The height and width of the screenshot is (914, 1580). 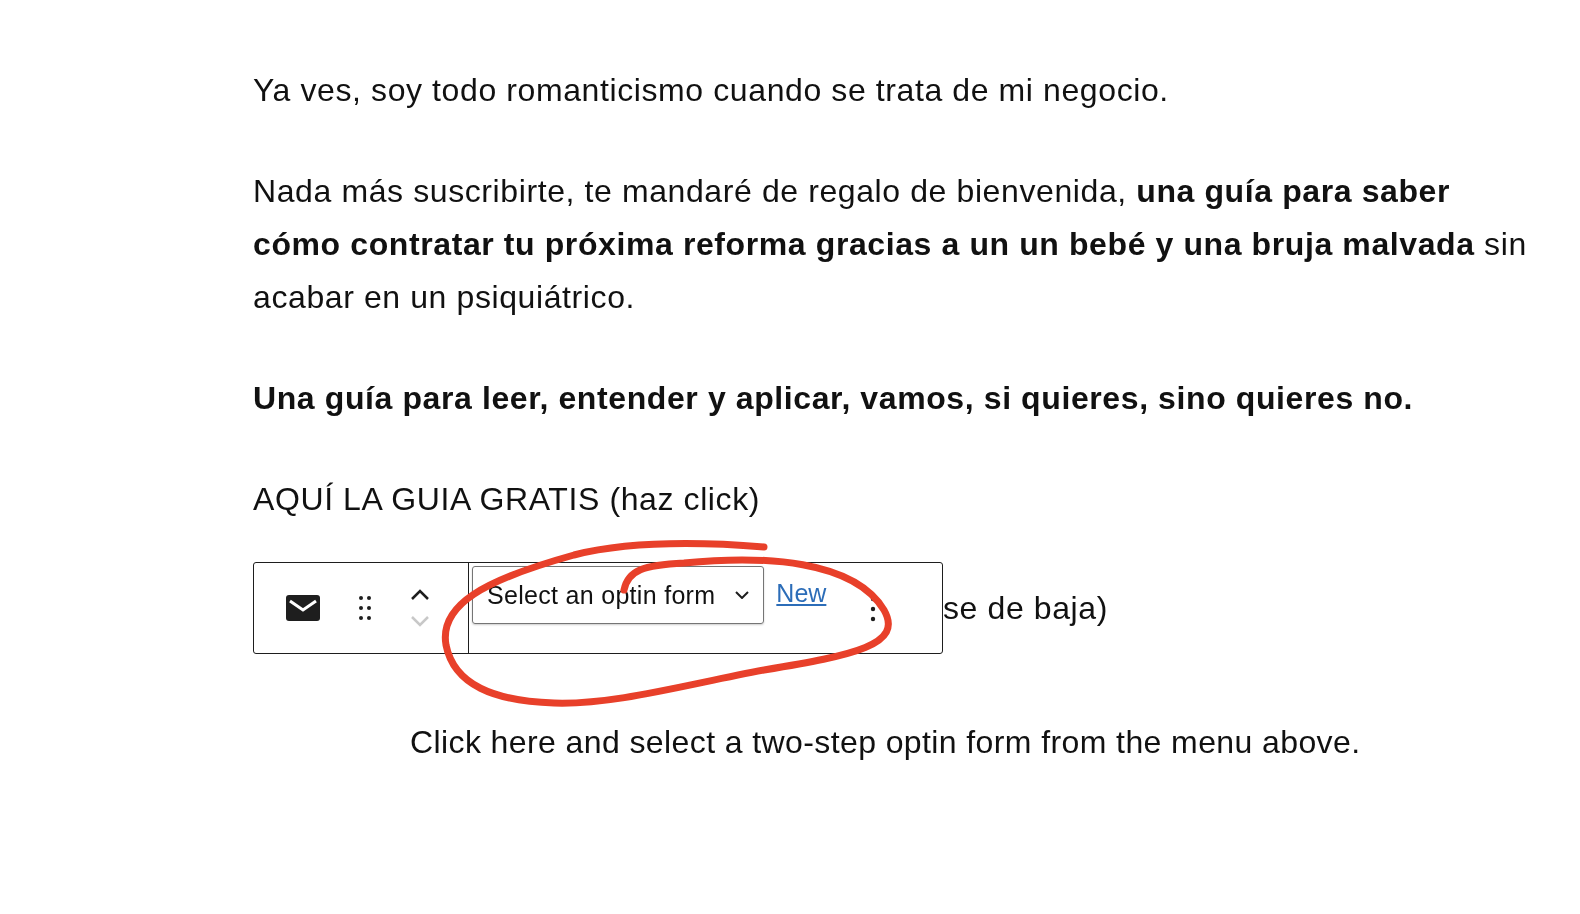 What do you see at coordinates (976, 742) in the screenshot?
I see `block-hint: Click here and select a two-step optin form from the menu above.` at bounding box center [976, 742].